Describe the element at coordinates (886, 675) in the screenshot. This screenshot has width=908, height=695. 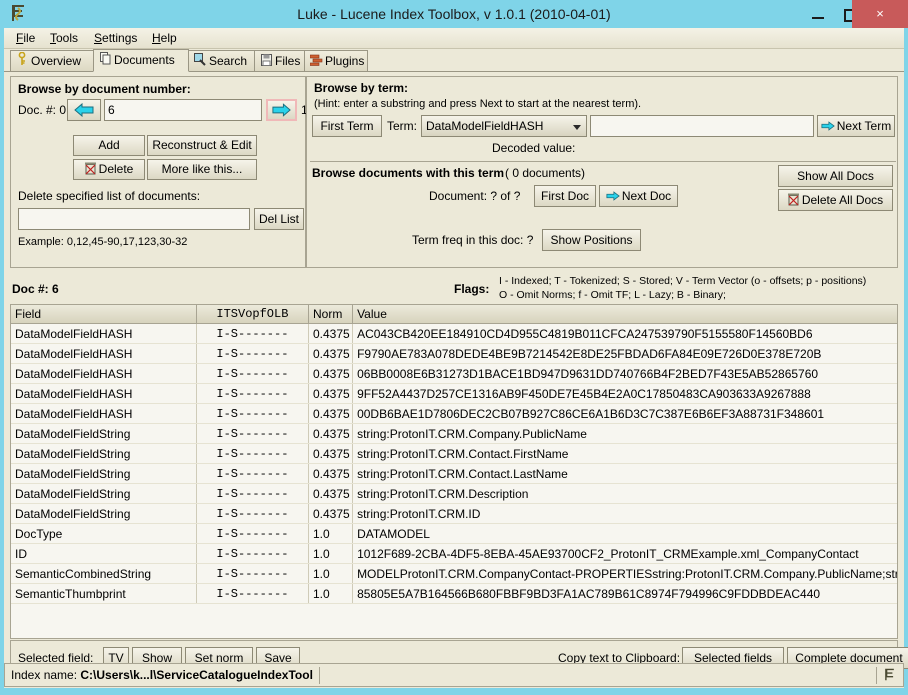
I see `luke-status-icon` at that location.